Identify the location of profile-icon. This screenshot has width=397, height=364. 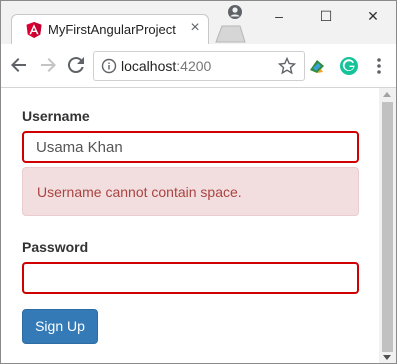
(235, 12).